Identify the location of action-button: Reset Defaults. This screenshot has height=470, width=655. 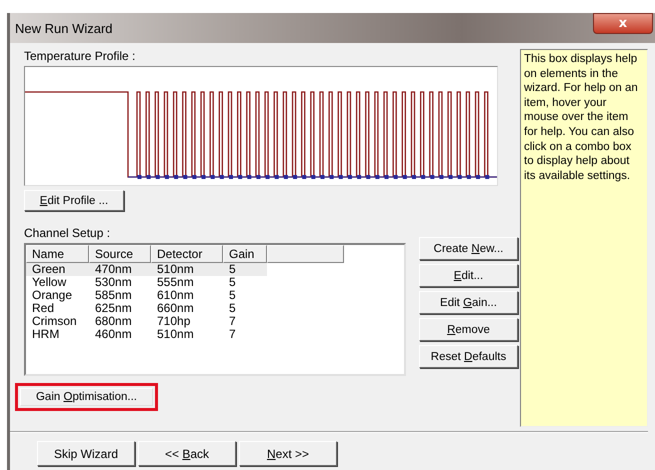
(468, 356).